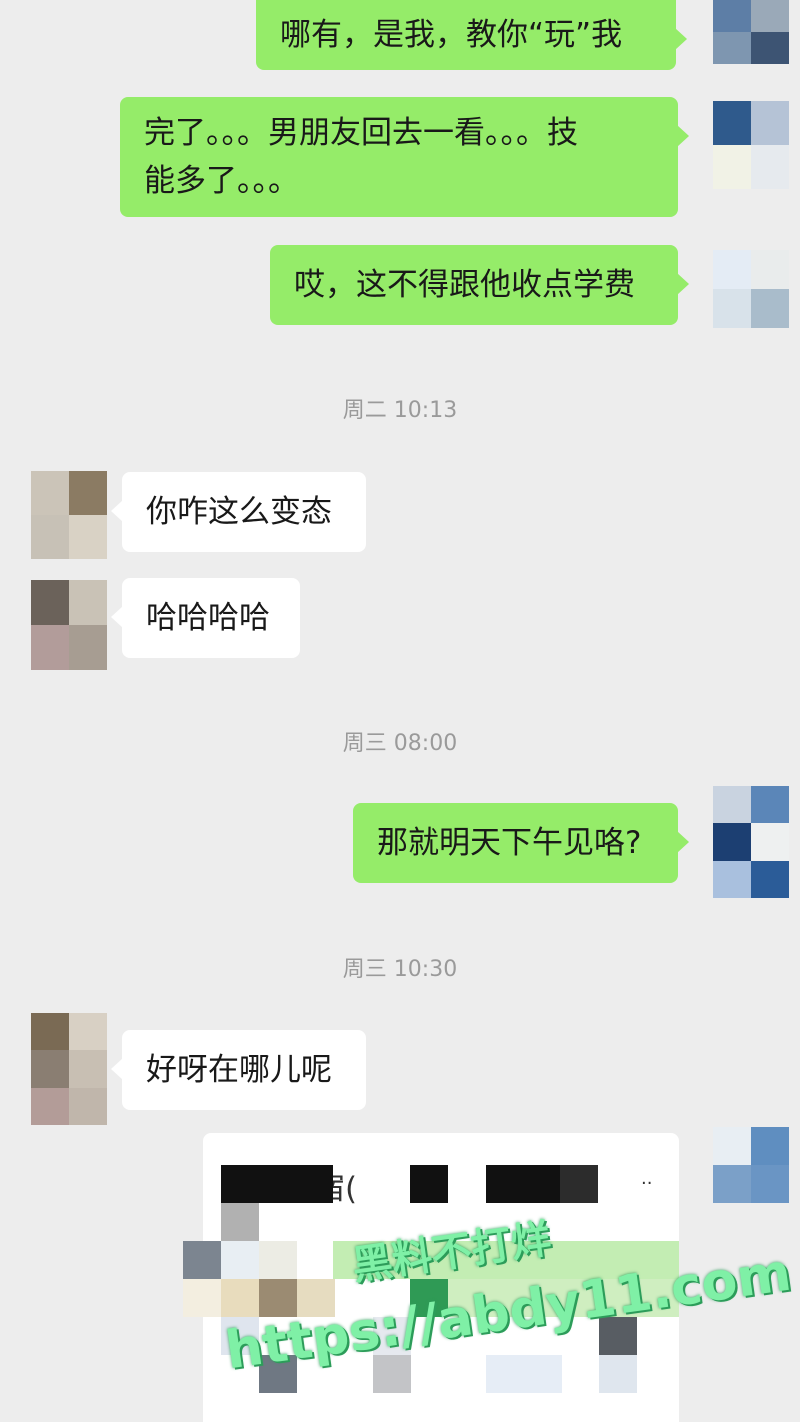  I want to click on message-text: 哪有，是我，教你“玩”我, so click(451, 35).